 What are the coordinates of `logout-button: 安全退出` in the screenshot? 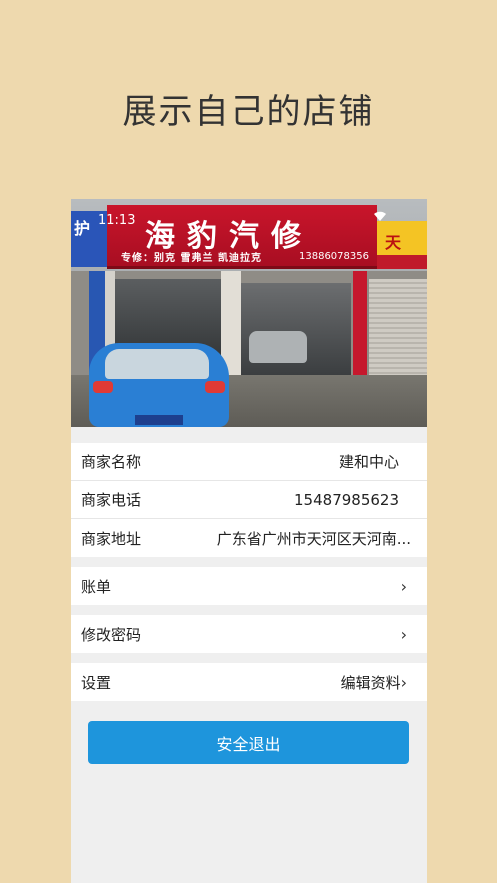 It's located at (248, 742).